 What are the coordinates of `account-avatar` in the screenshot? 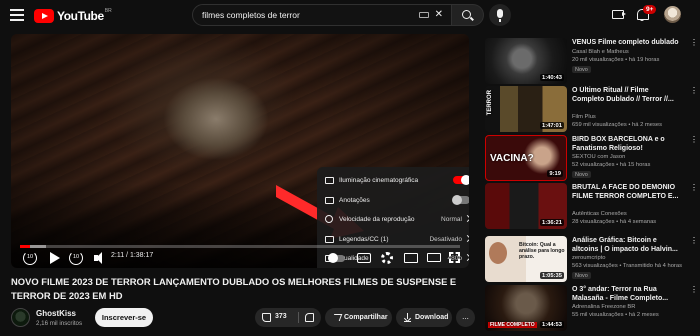 It's located at (672, 14).